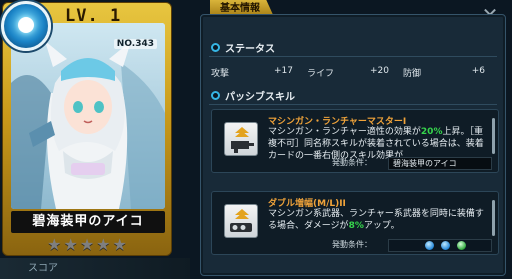 The width and height of the screenshot is (512, 279). I want to click on card-number: NO.343, so click(135, 44).